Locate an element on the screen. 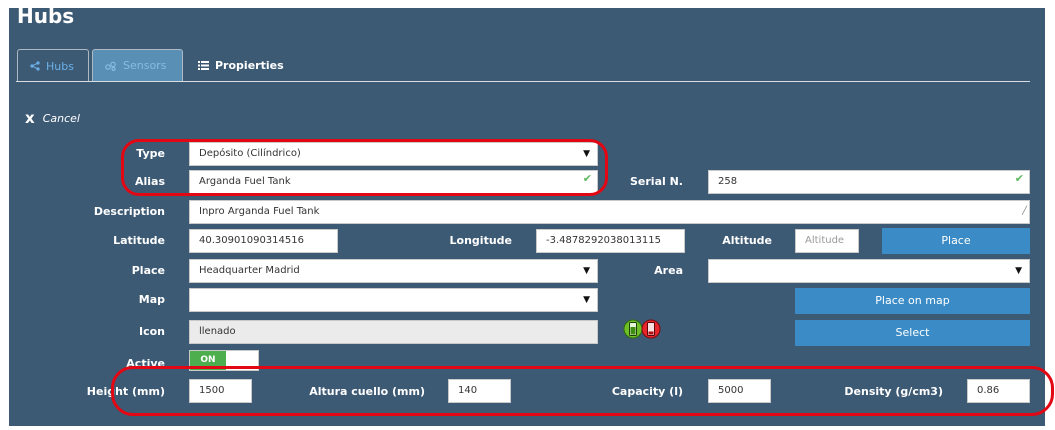  area-label: Area is located at coordinates (668, 270).